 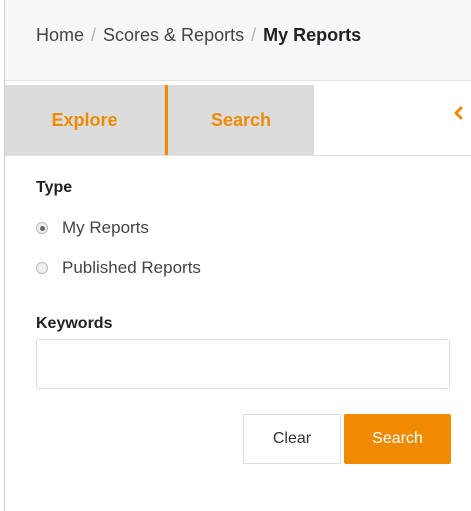 I want to click on radio-published-reports-label: Published Reports, so click(x=131, y=267).